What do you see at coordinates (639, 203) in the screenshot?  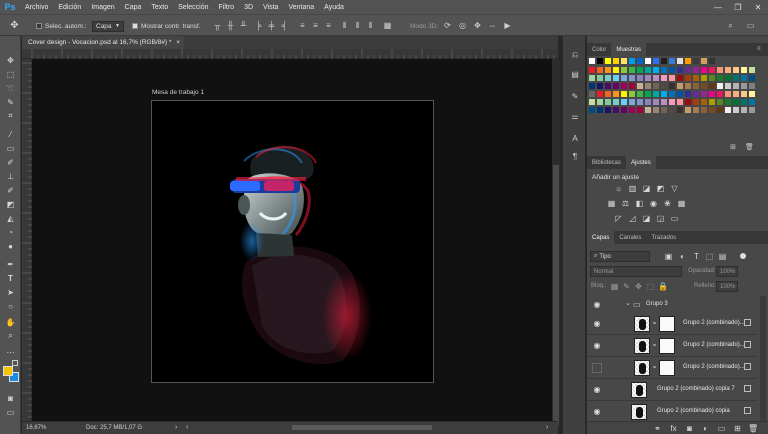 I see `black-white-icon: ◧` at bounding box center [639, 203].